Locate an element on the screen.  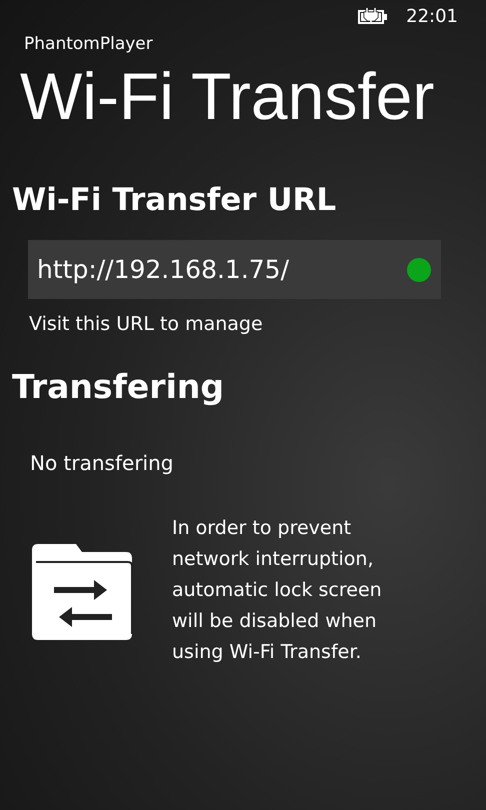
clock-time: 22:01 is located at coordinates (432, 16).